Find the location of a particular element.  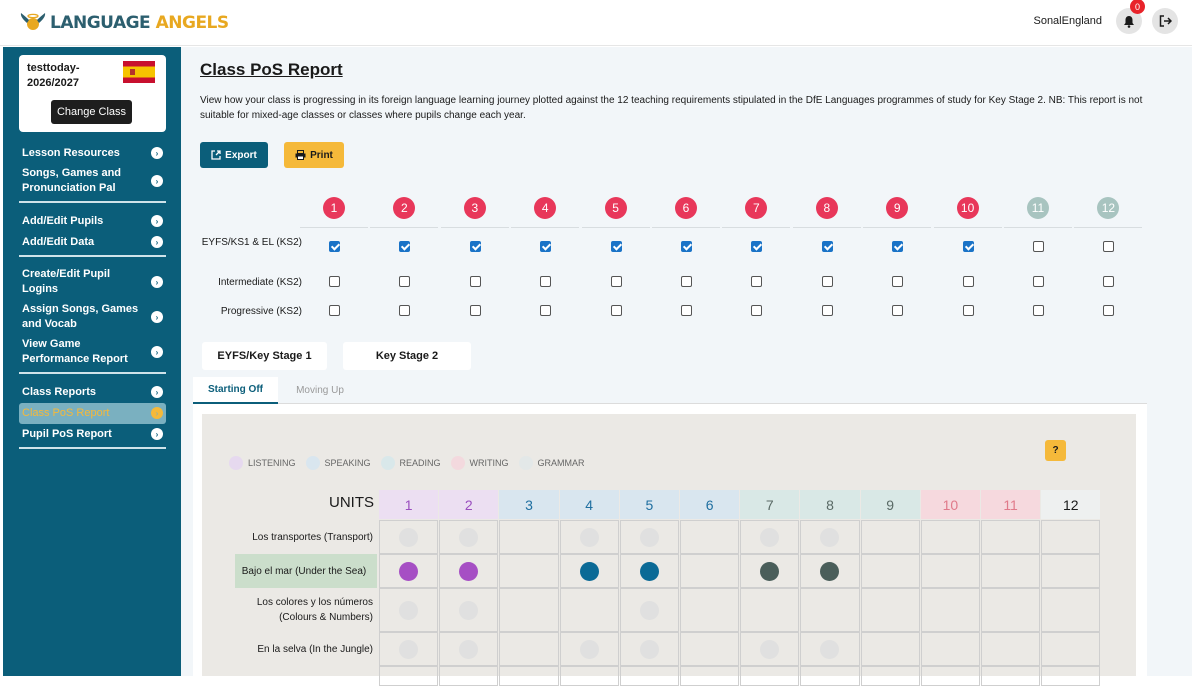

help-button: ? is located at coordinates (1055, 450).